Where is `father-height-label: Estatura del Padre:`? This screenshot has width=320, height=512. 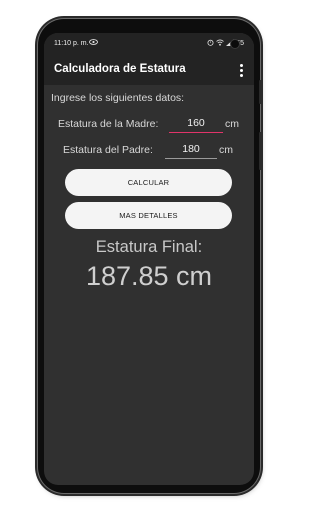 father-height-label: Estatura del Padre: is located at coordinates (108, 150).